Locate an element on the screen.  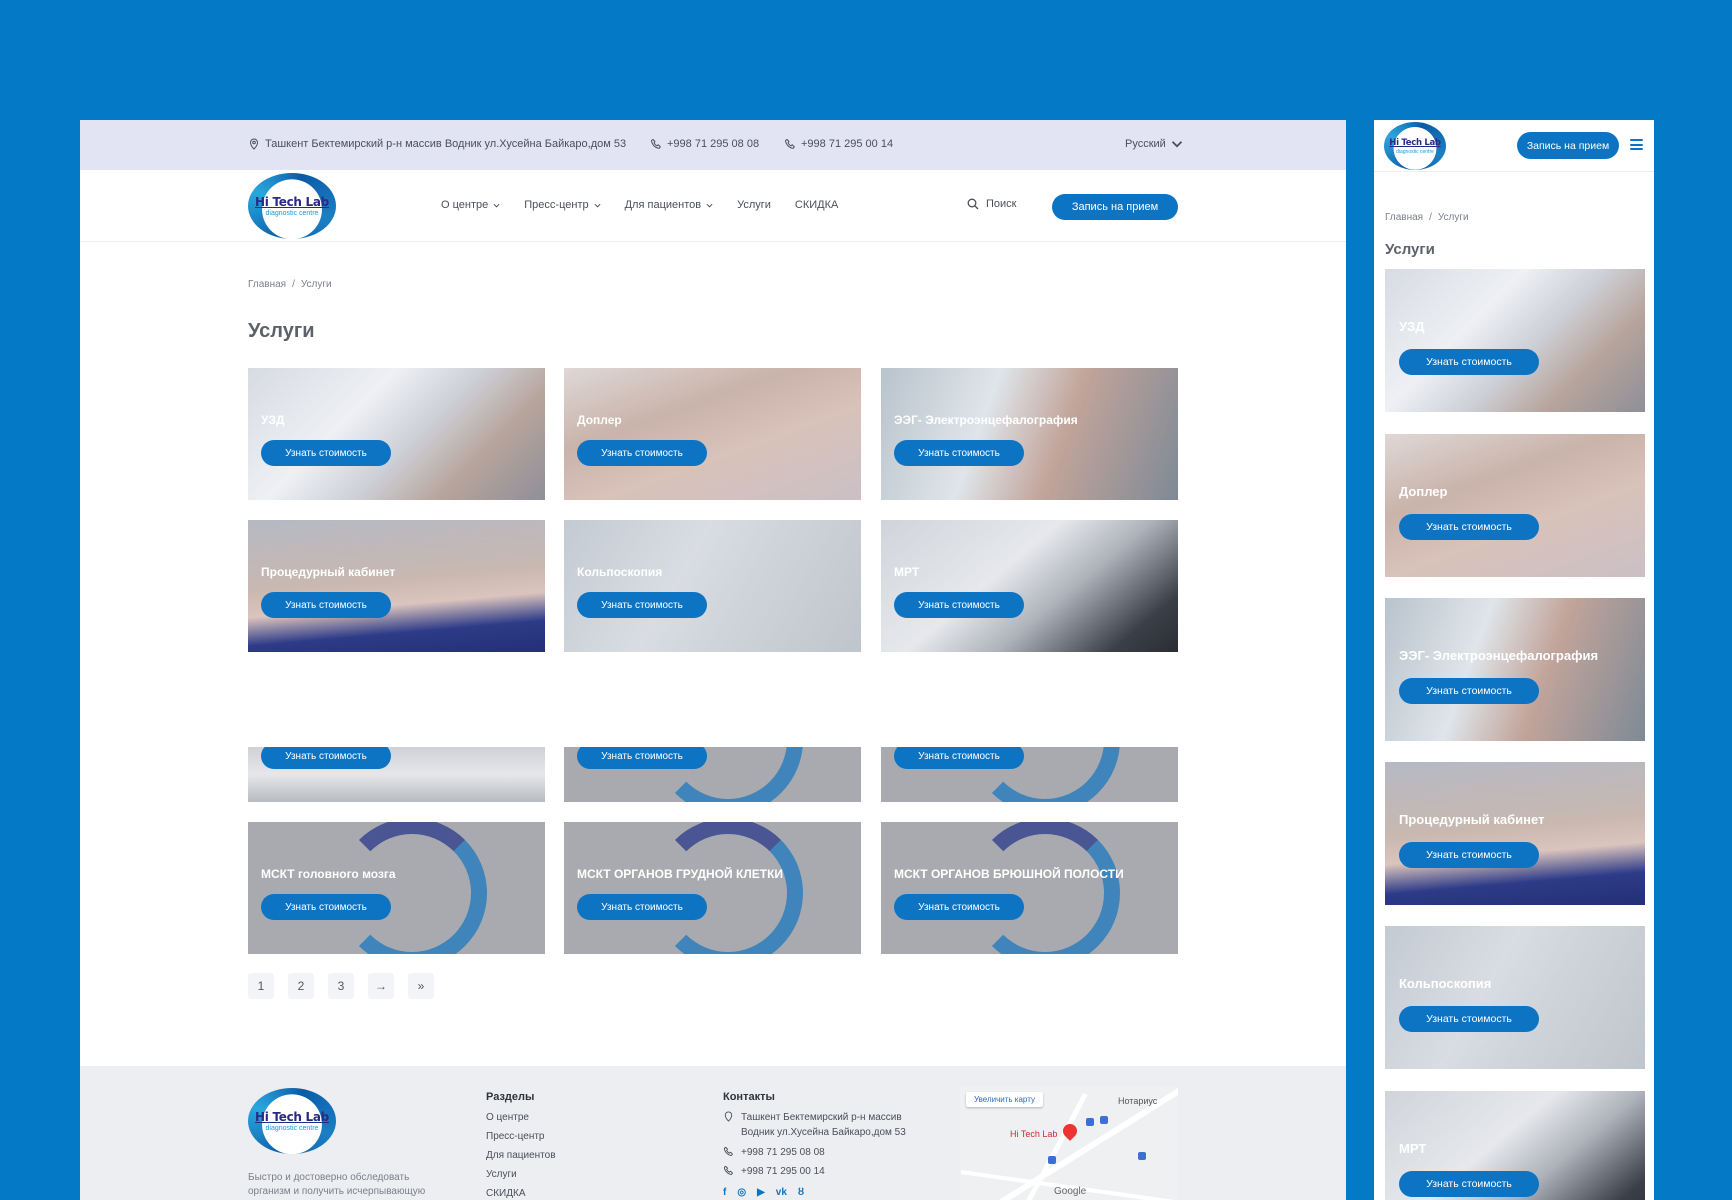
page-3: 3 is located at coordinates (341, 986).